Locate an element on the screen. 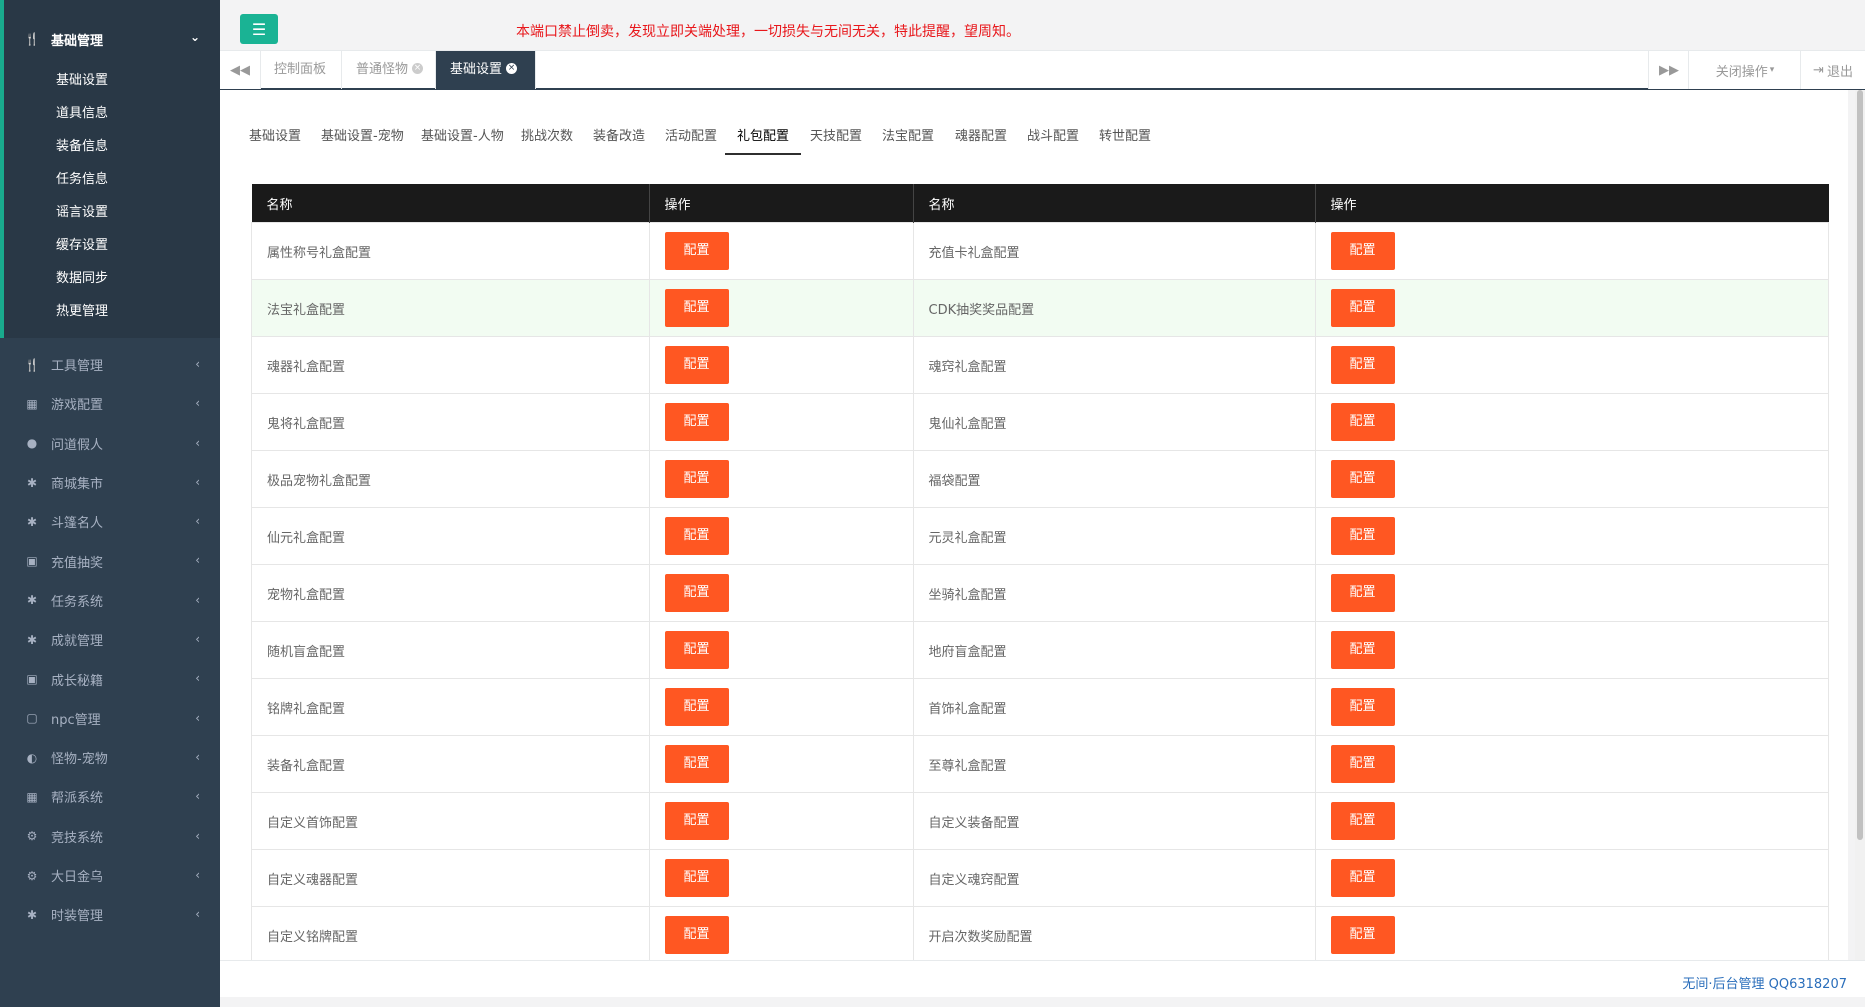 The width and height of the screenshot is (1865, 1007). tab-scroll-right-button: ▶▶ is located at coordinates (1668, 70).